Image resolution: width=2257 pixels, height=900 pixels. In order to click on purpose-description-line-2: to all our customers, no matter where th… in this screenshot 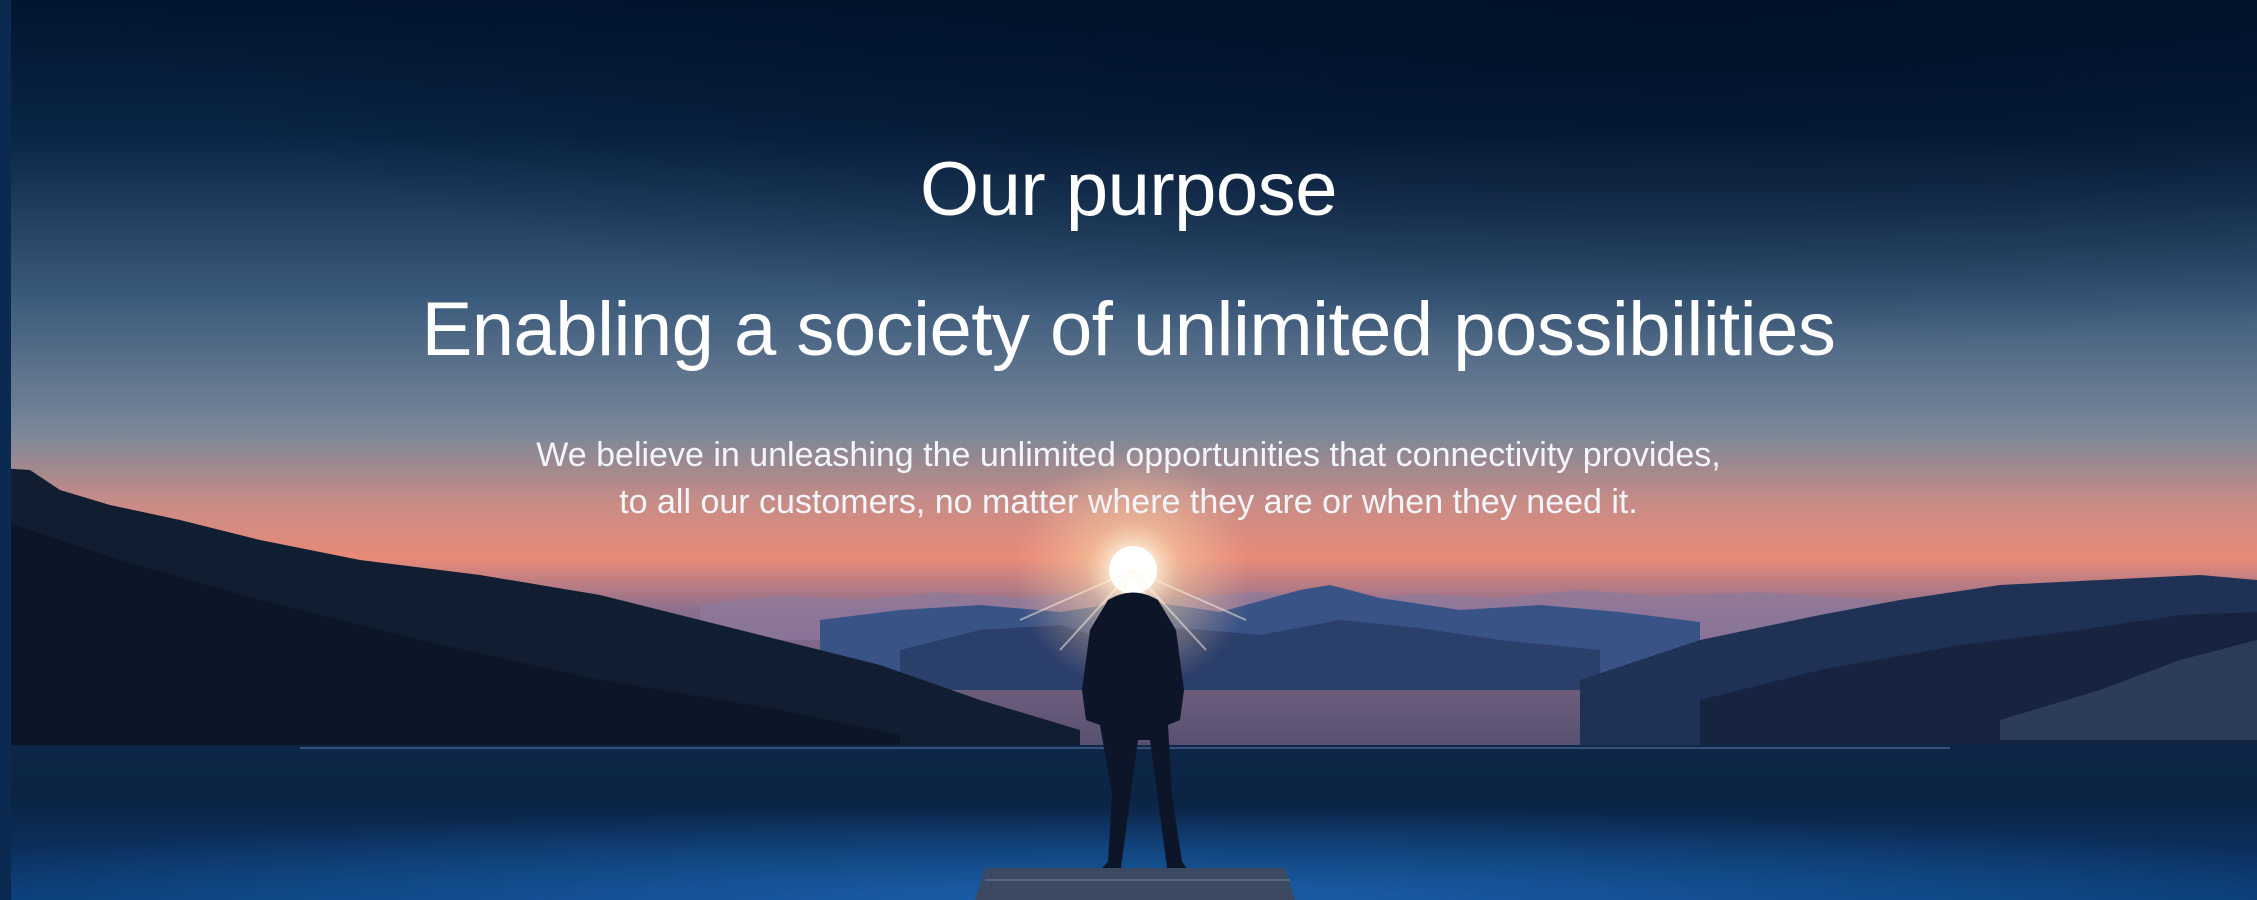, I will do `click(1128, 502)`.